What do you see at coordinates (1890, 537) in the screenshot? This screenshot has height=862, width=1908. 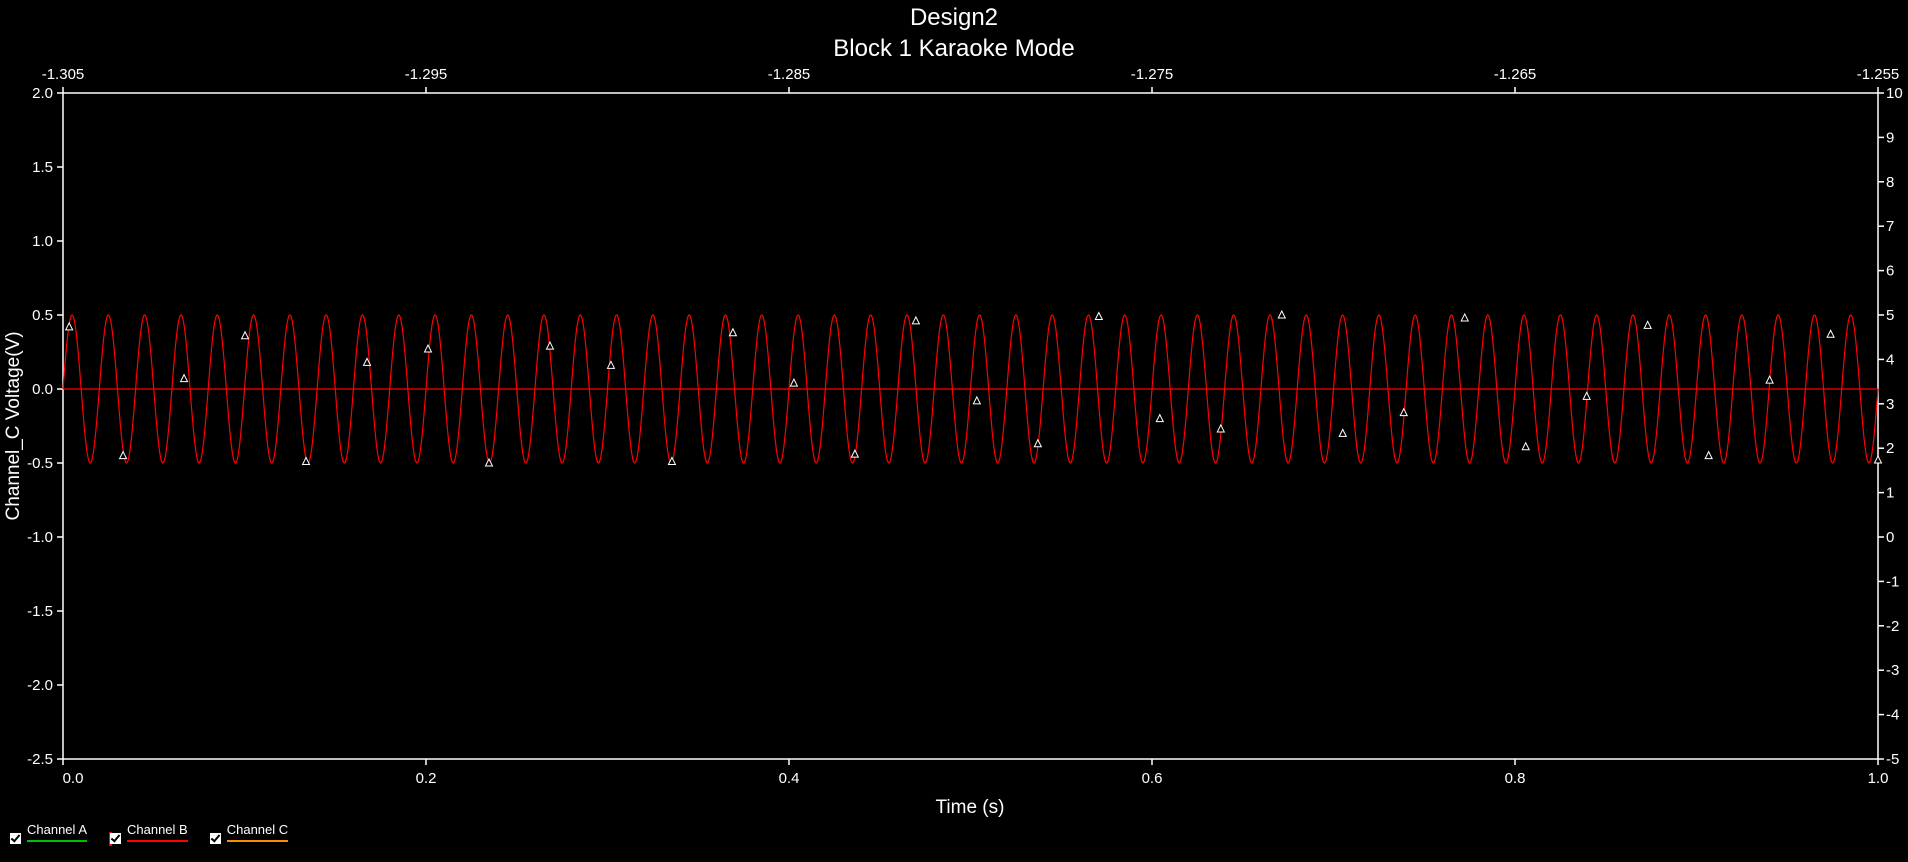 I see `y2-tick-label: 0` at bounding box center [1890, 537].